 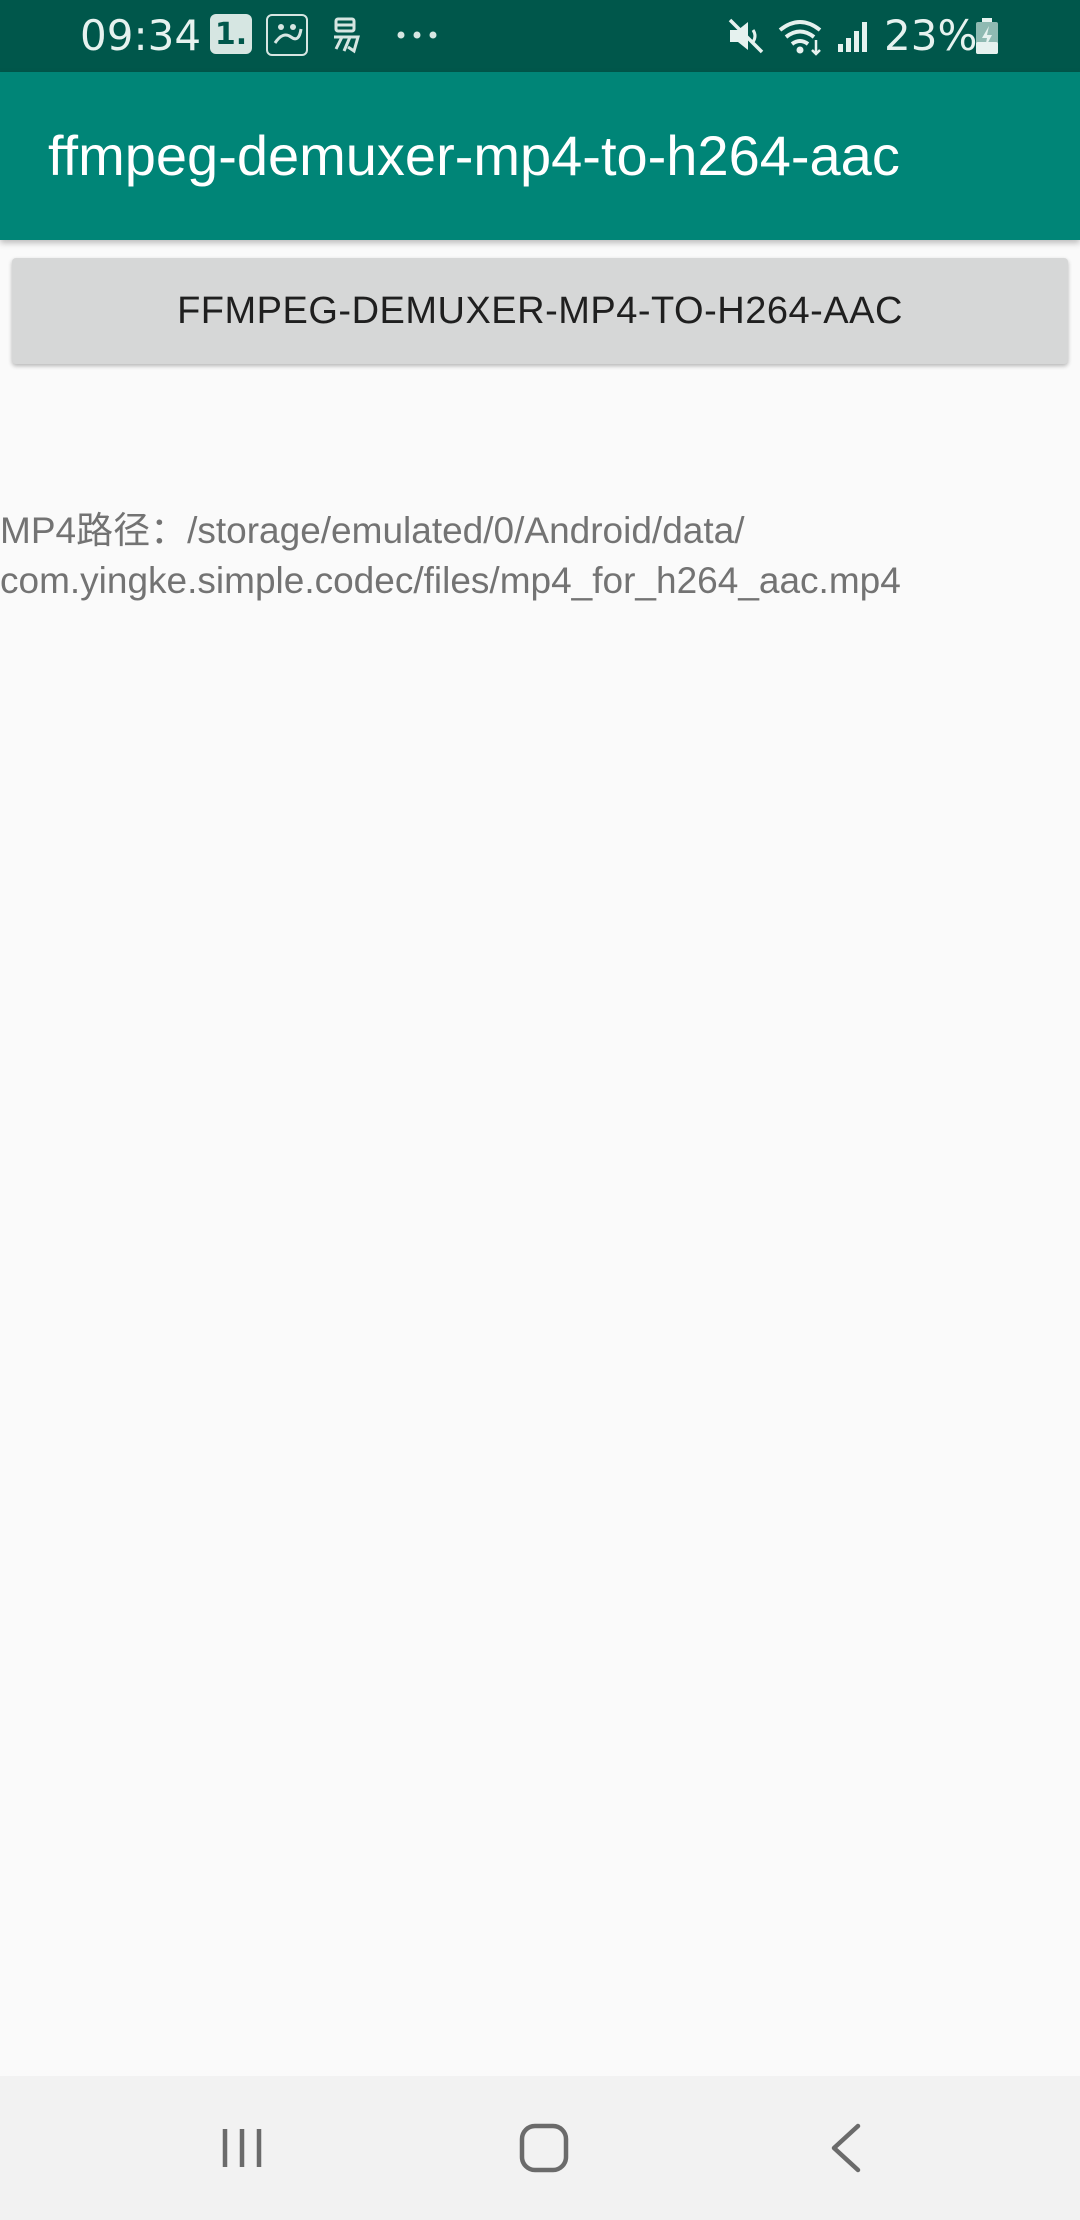 What do you see at coordinates (474, 155) in the screenshot?
I see `app-title: ffmpeg-demuxer-mp4-to-h264-aac` at bounding box center [474, 155].